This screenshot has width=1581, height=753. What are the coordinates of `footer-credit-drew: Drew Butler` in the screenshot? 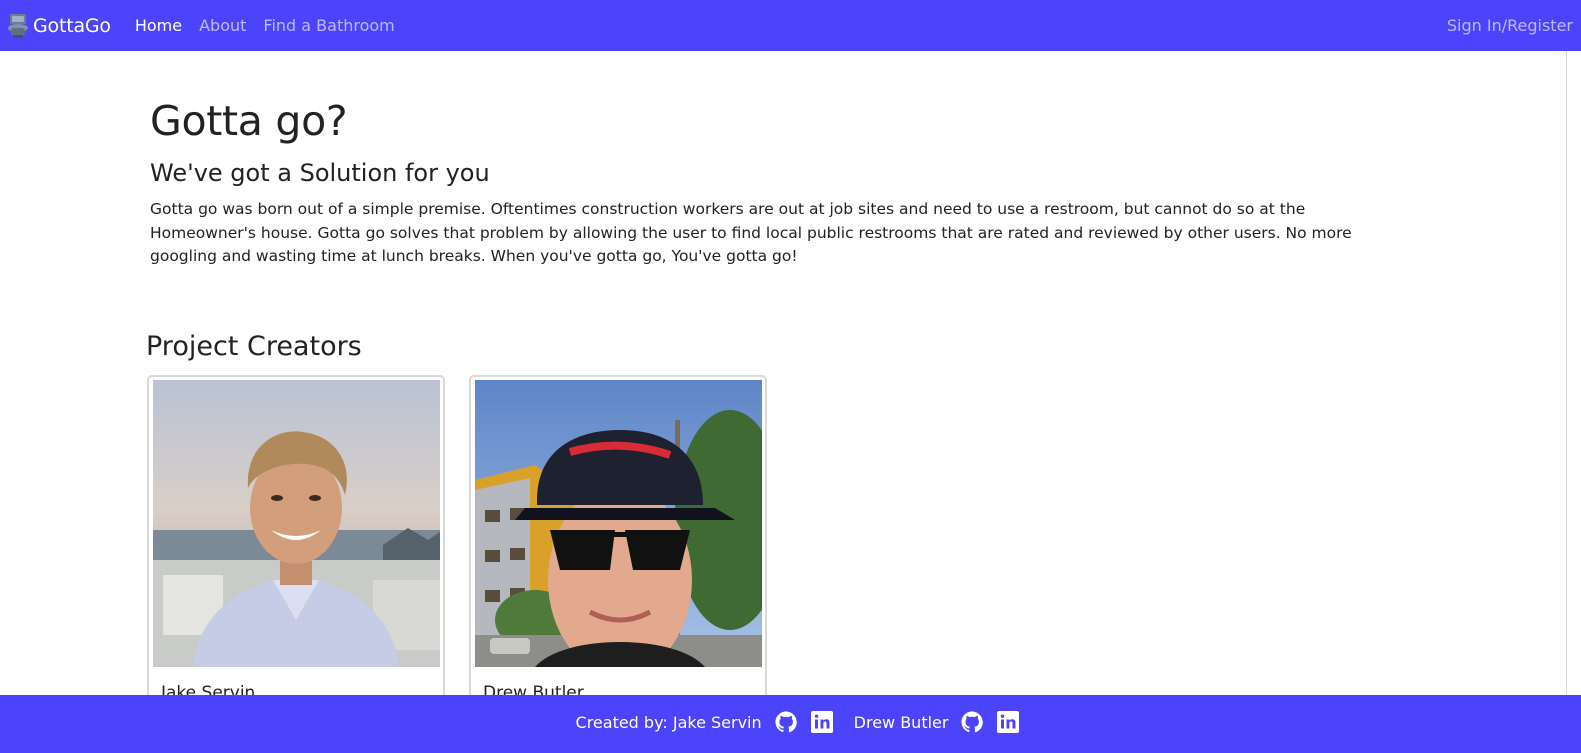 It's located at (901, 722).